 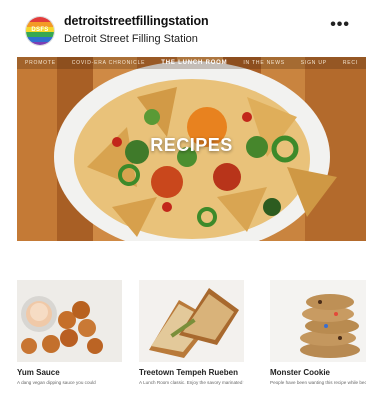 I want to click on recipe-image-yum-sauce, so click(x=69, y=321).